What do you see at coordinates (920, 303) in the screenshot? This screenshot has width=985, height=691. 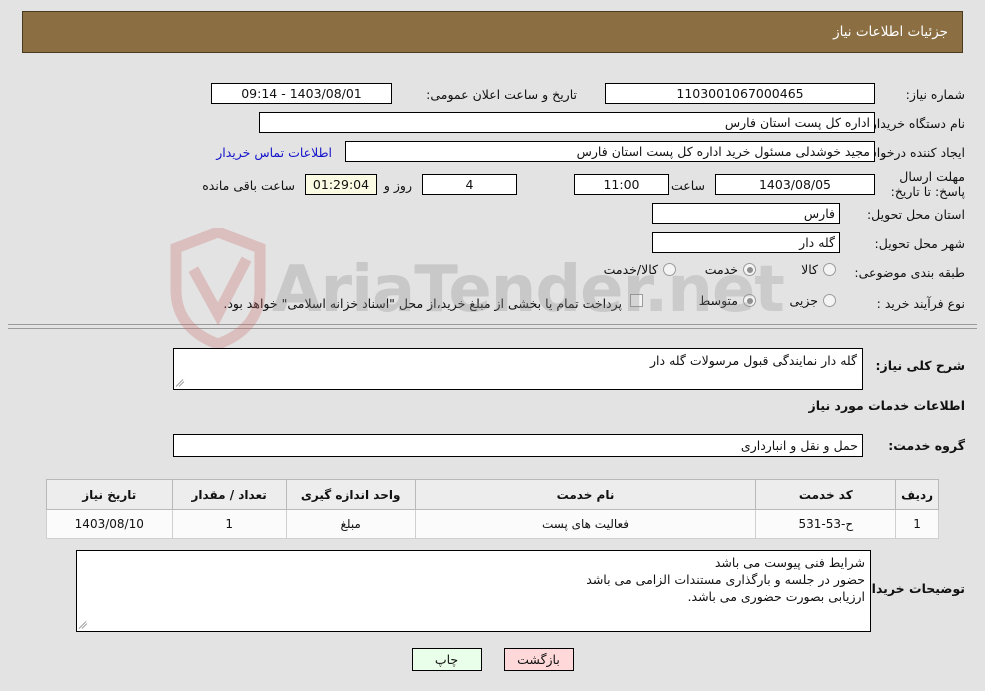 I see `process-label: نوع فرآیند خرید :` at bounding box center [920, 303].